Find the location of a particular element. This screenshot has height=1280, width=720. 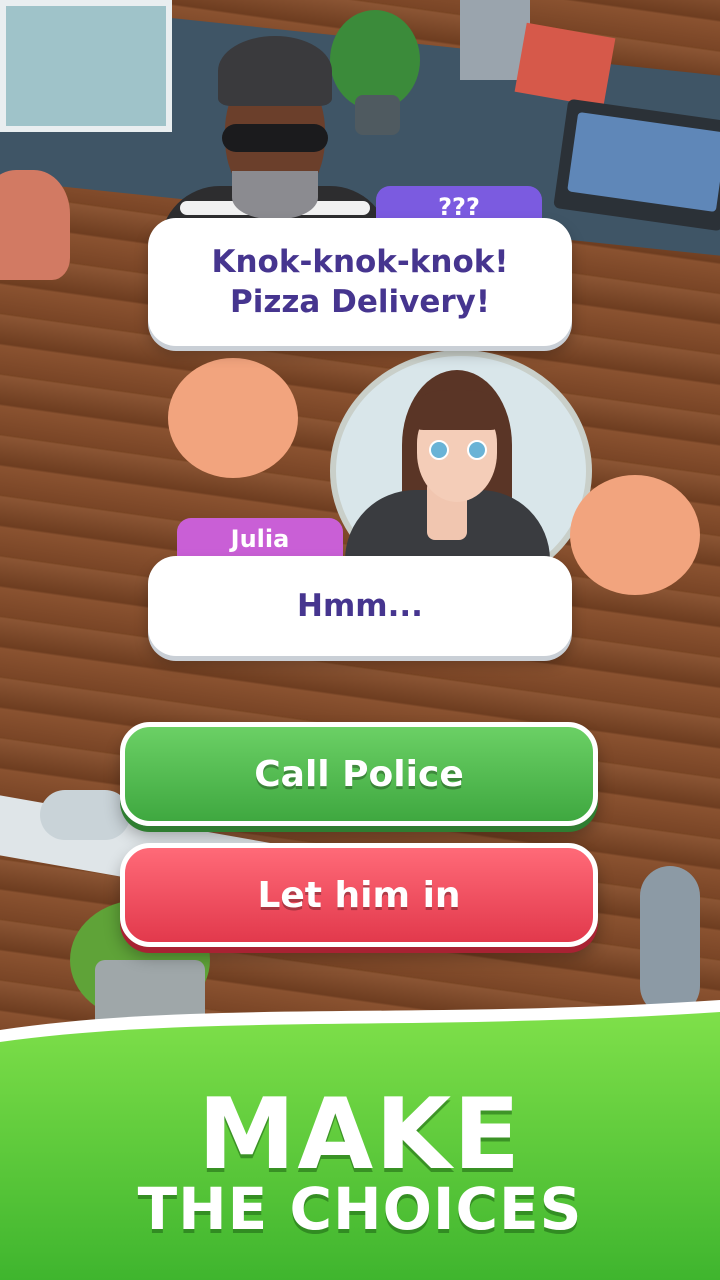

window is located at coordinates (86, 66).